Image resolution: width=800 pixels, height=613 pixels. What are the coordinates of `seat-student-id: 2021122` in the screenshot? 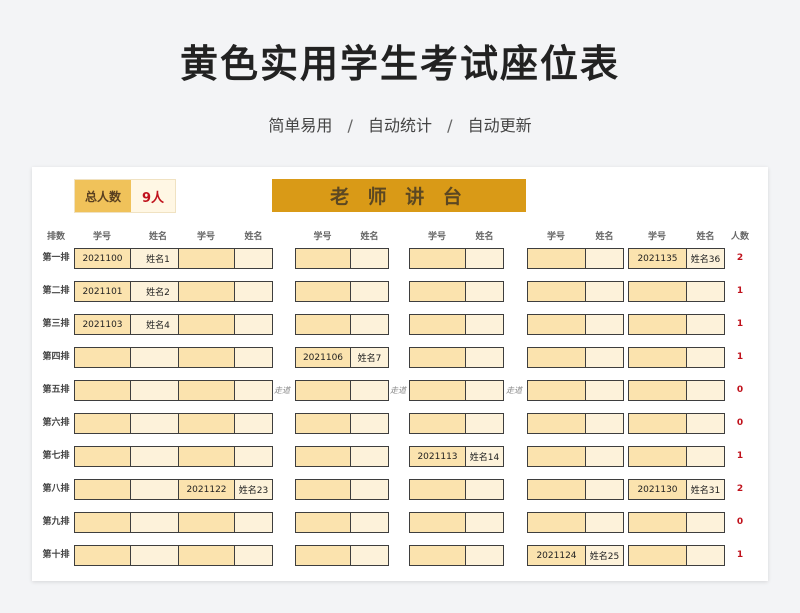 It's located at (207, 489).